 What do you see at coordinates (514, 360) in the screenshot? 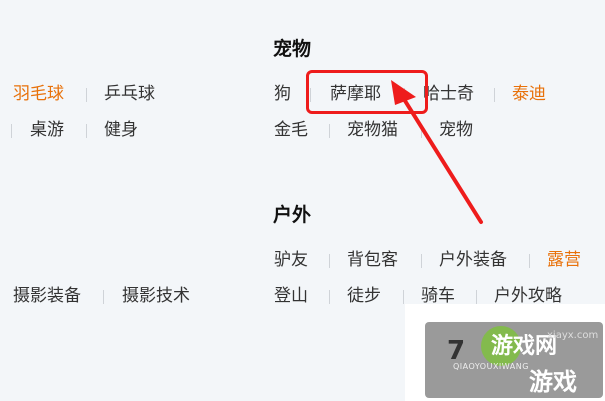
I see `site-watermark: 7 游戏网 xiayx.com QIAOYOUXIWANG 游戏` at bounding box center [514, 360].